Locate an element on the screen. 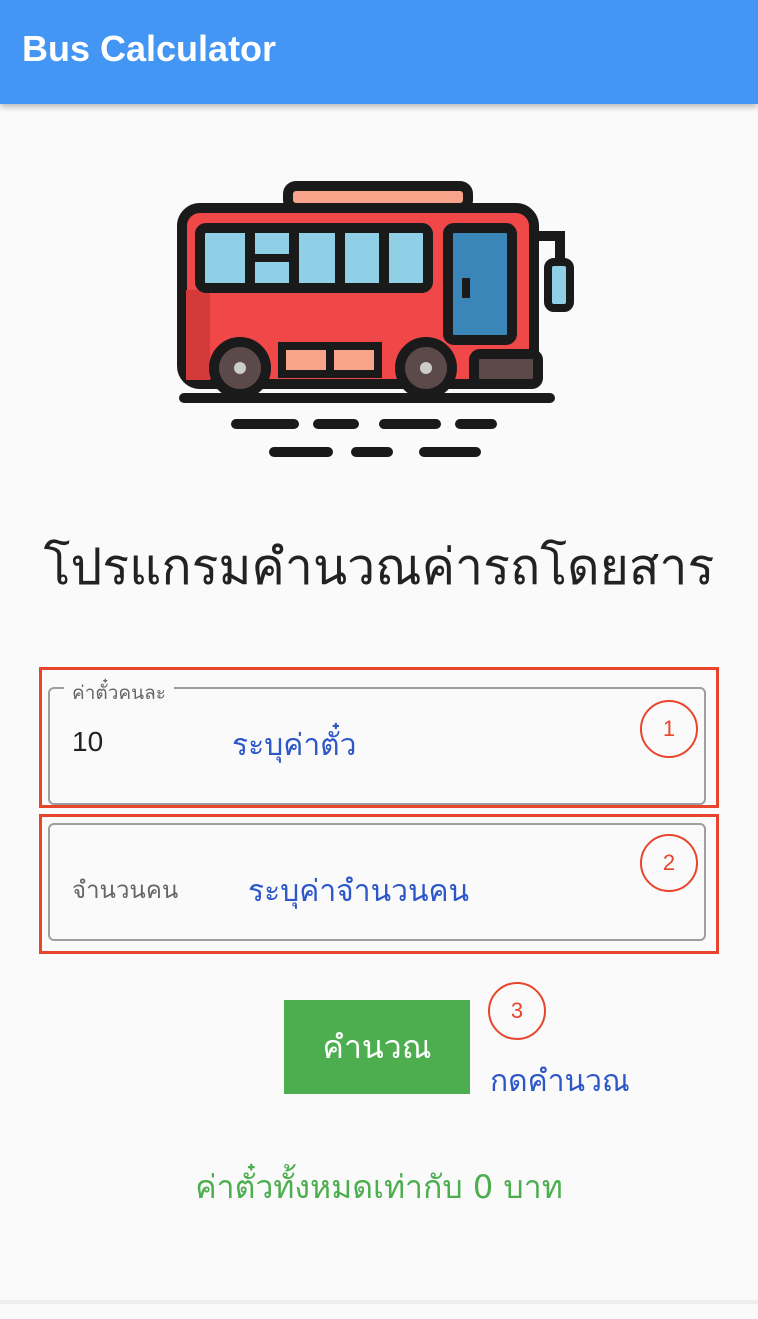 The width and height of the screenshot is (758, 1319). bus-icon is located at coordinates (375, 319).